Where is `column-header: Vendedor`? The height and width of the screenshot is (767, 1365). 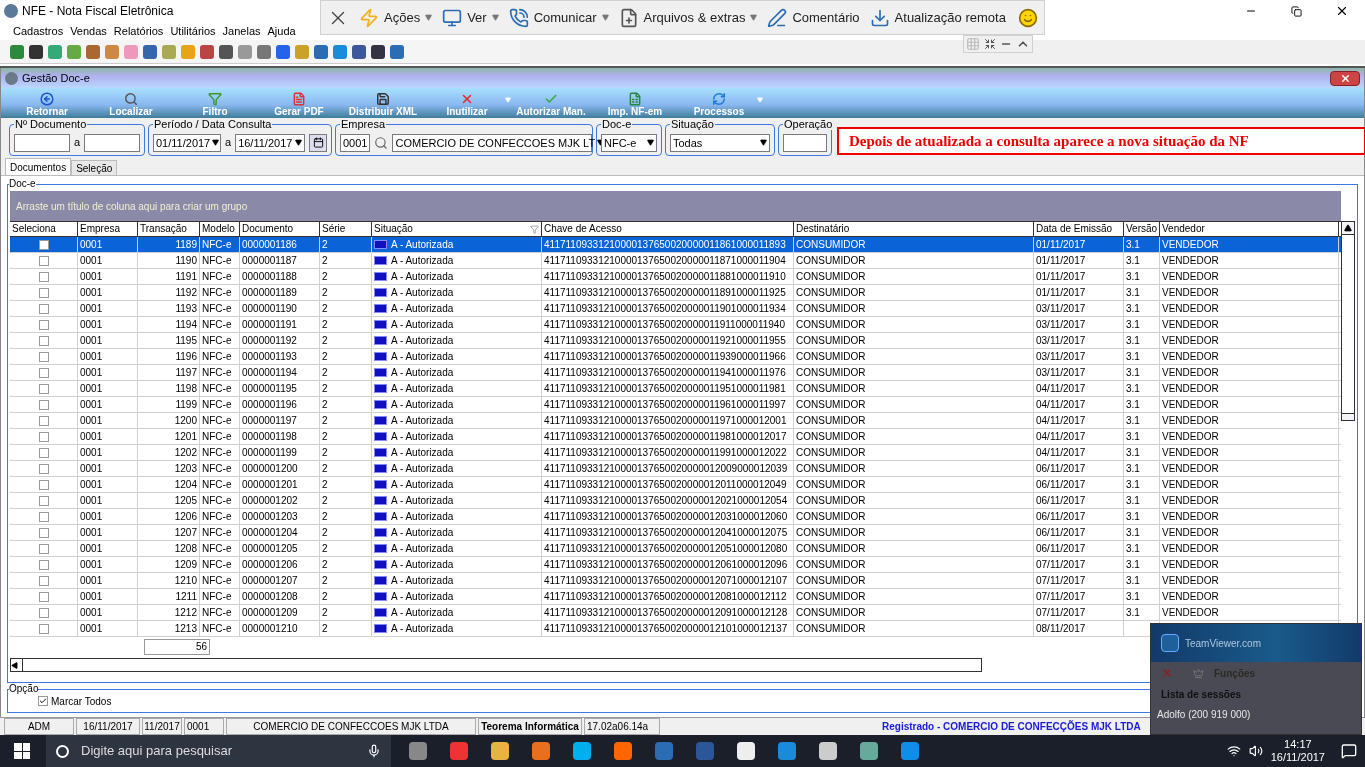
column-header: Vendedor is located at coordinates (1249, 229).